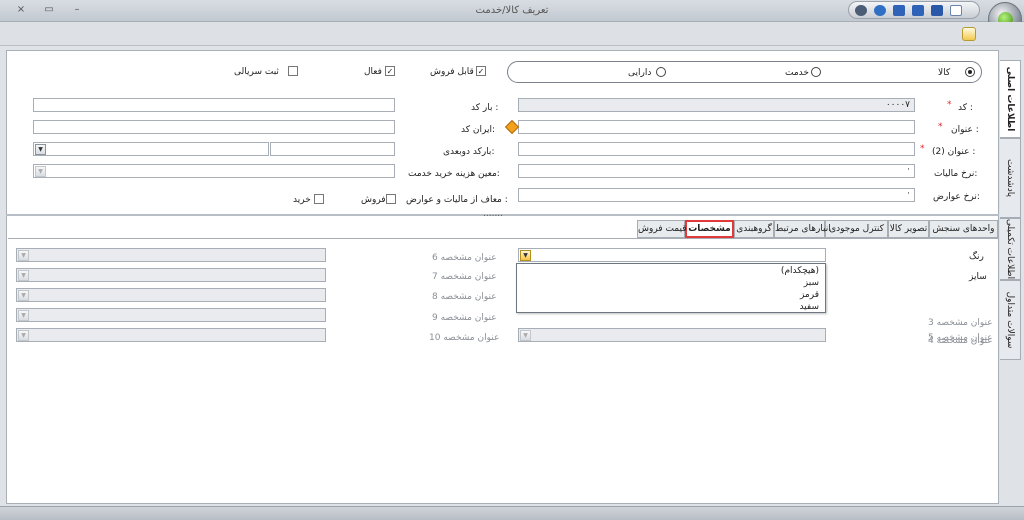 This screenshot has width=1024, height=520. Describe the element at coordinates (754, 229) in the screenshot. I see `tab-grouping: گروهبندی` at that location.